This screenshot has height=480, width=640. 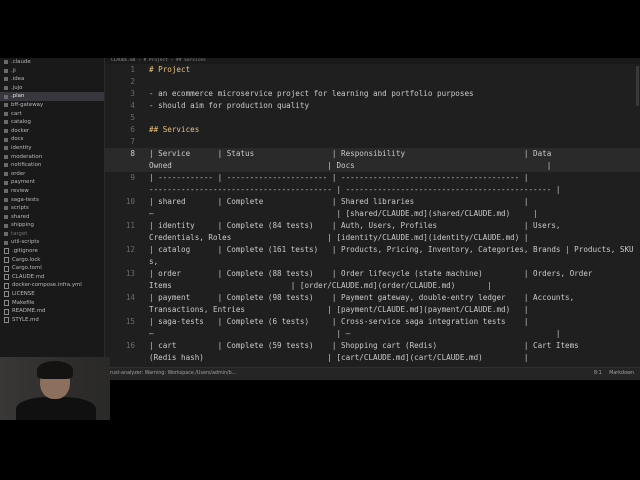 What do you see at coordinates (52, 311) in the screenshot?
I see `sidebar-item-readme-md: README.md` at bounding box center [52, 311].